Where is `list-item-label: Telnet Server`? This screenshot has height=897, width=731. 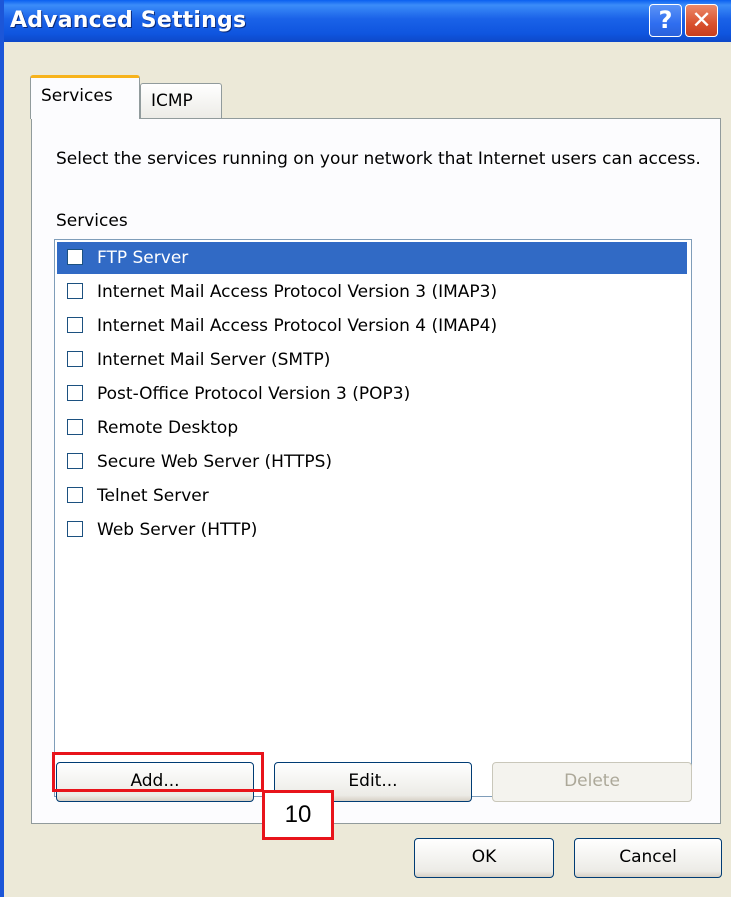
list-item-label: Telnet Server is located at coordinates (153, 496).